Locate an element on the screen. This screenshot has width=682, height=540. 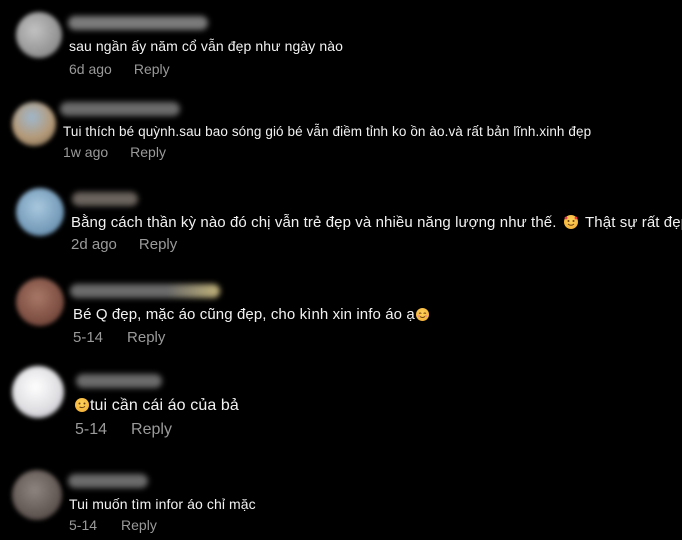
comment-meta: 2d ago Reply is located at coordinates (124, 244).